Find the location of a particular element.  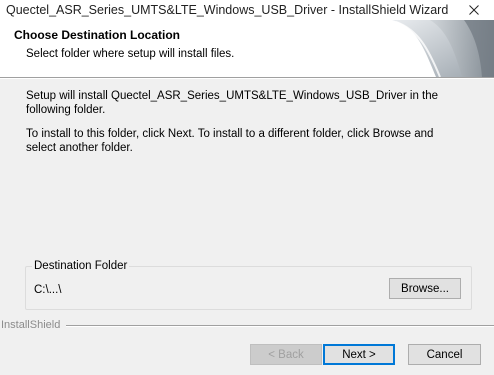

installshield-brand-label: InstallShield is located at coordinates (31, 325).